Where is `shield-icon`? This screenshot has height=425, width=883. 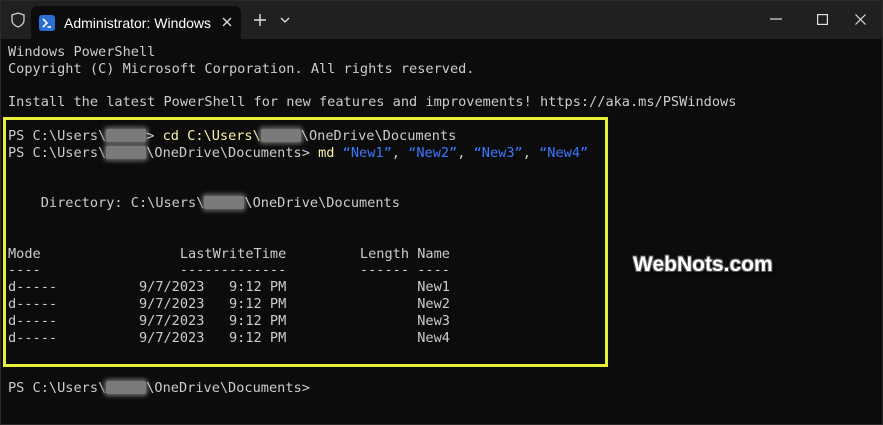
shield-icon is located at coordinates (18, 20).